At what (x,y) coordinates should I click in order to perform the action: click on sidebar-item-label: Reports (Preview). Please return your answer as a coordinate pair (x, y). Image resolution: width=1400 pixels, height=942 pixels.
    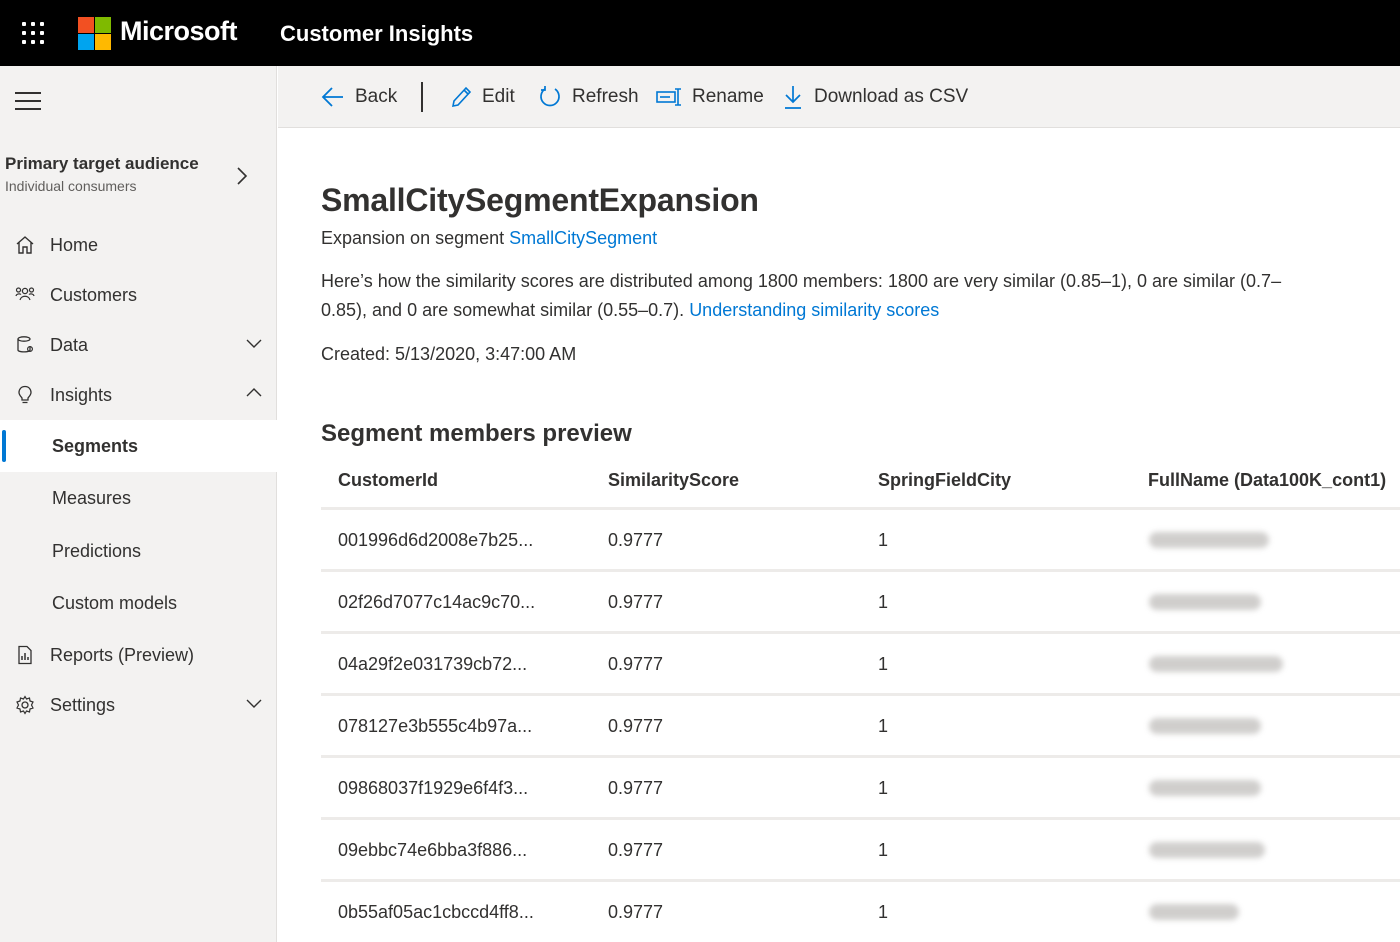
    Looking at the image, I should click on (122, 654).